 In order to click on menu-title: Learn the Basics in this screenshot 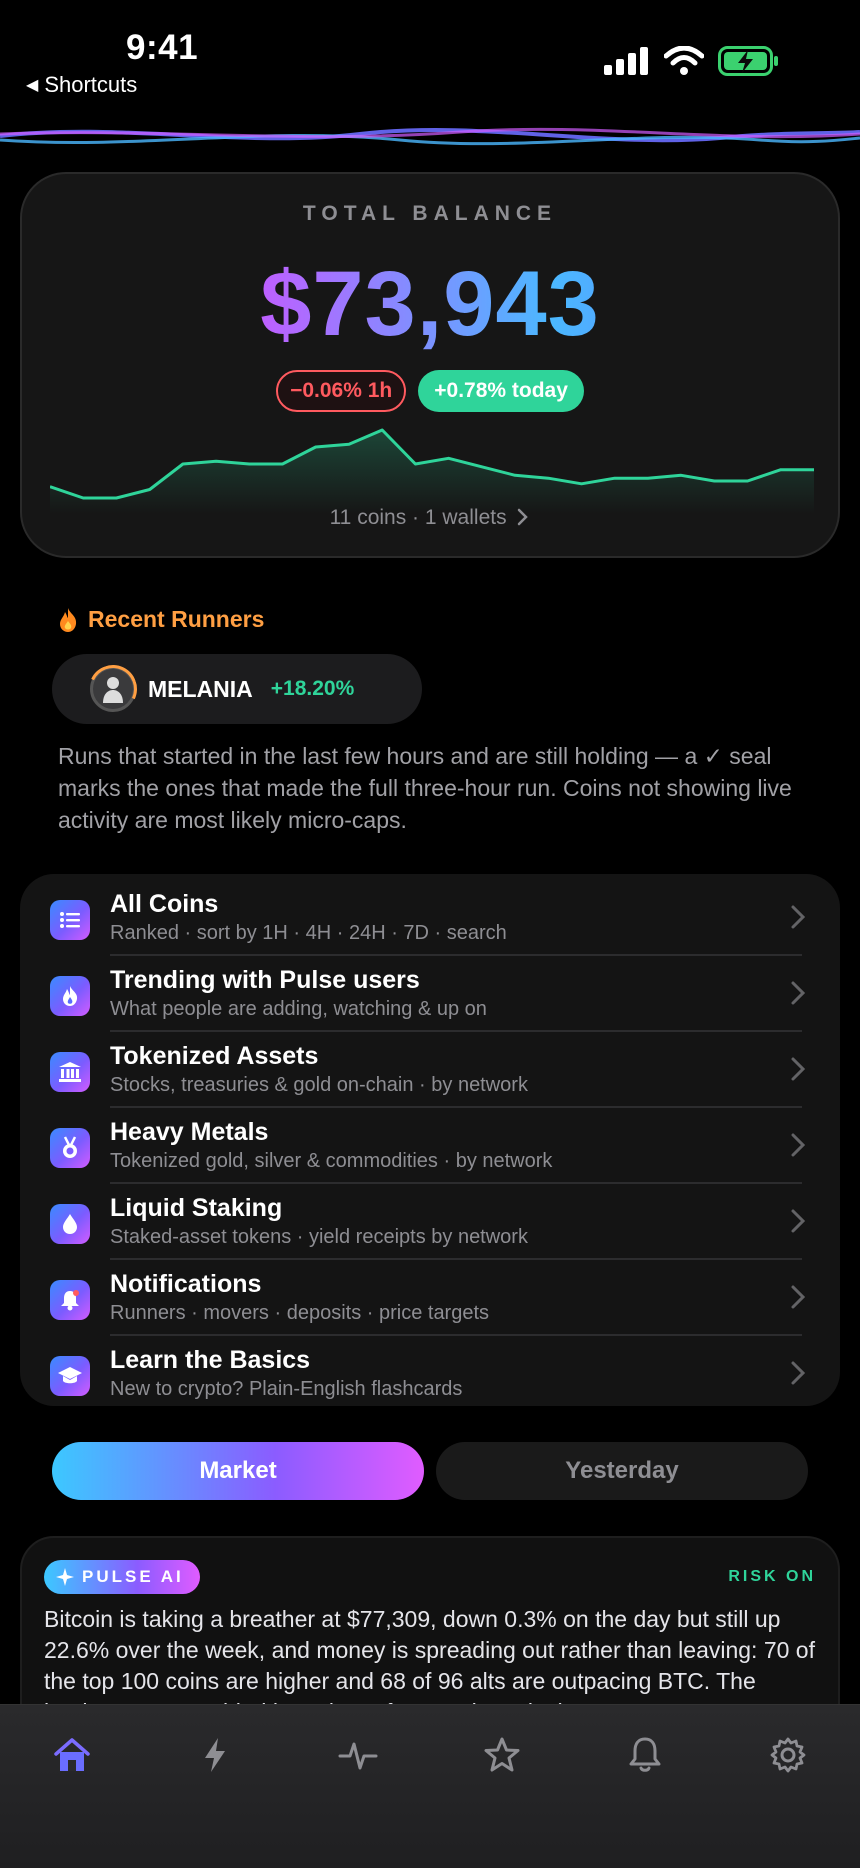, I will do `click(210, 1360)`.